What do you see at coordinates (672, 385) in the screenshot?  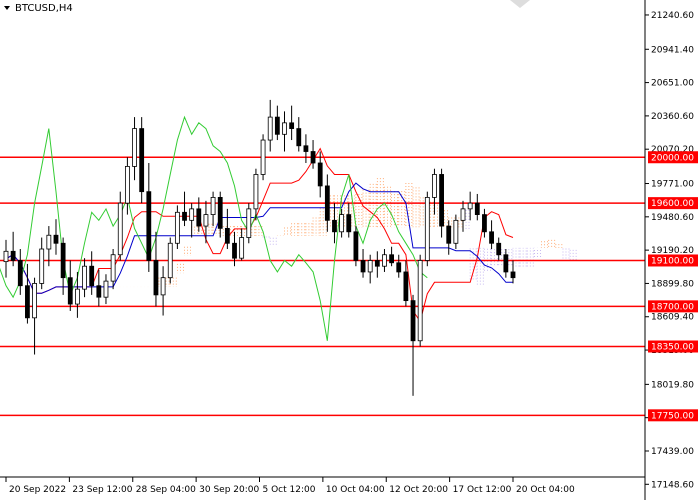 I see `price-tick-label: 18019.80` at bounding box center [672, 385].